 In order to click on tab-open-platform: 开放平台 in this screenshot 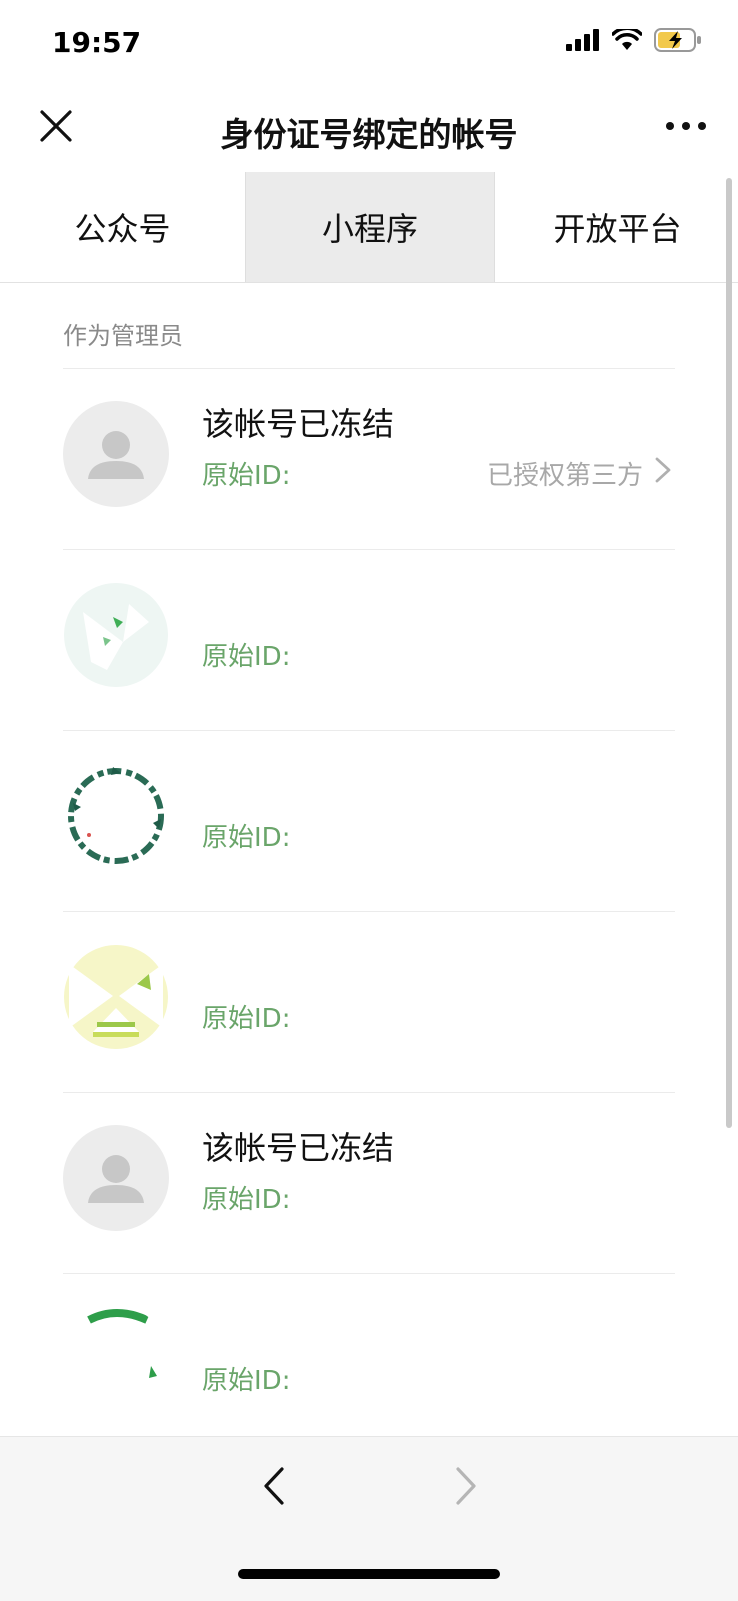, I will do `click(616, 227)`.